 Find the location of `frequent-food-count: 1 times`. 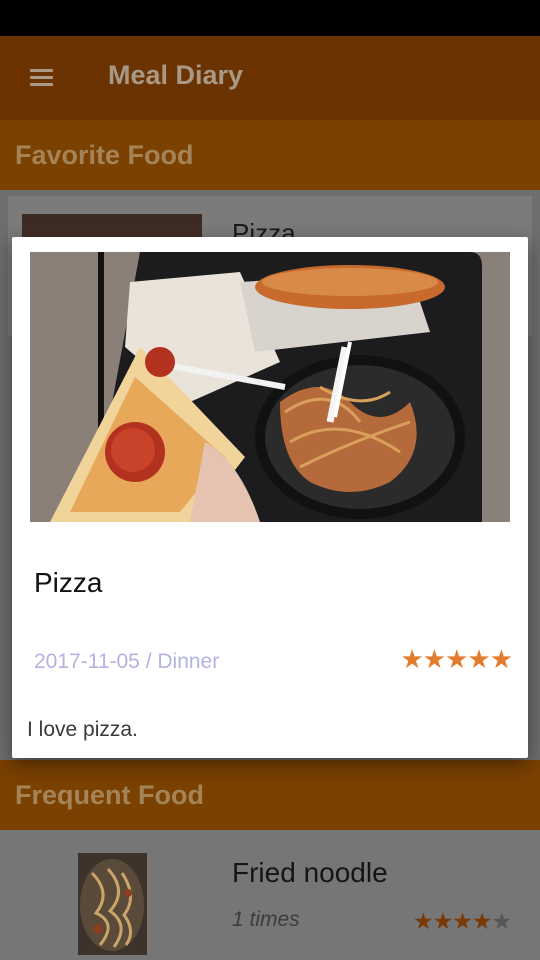

frequent-food-count: 1 times is located at coordinates (266, 919).